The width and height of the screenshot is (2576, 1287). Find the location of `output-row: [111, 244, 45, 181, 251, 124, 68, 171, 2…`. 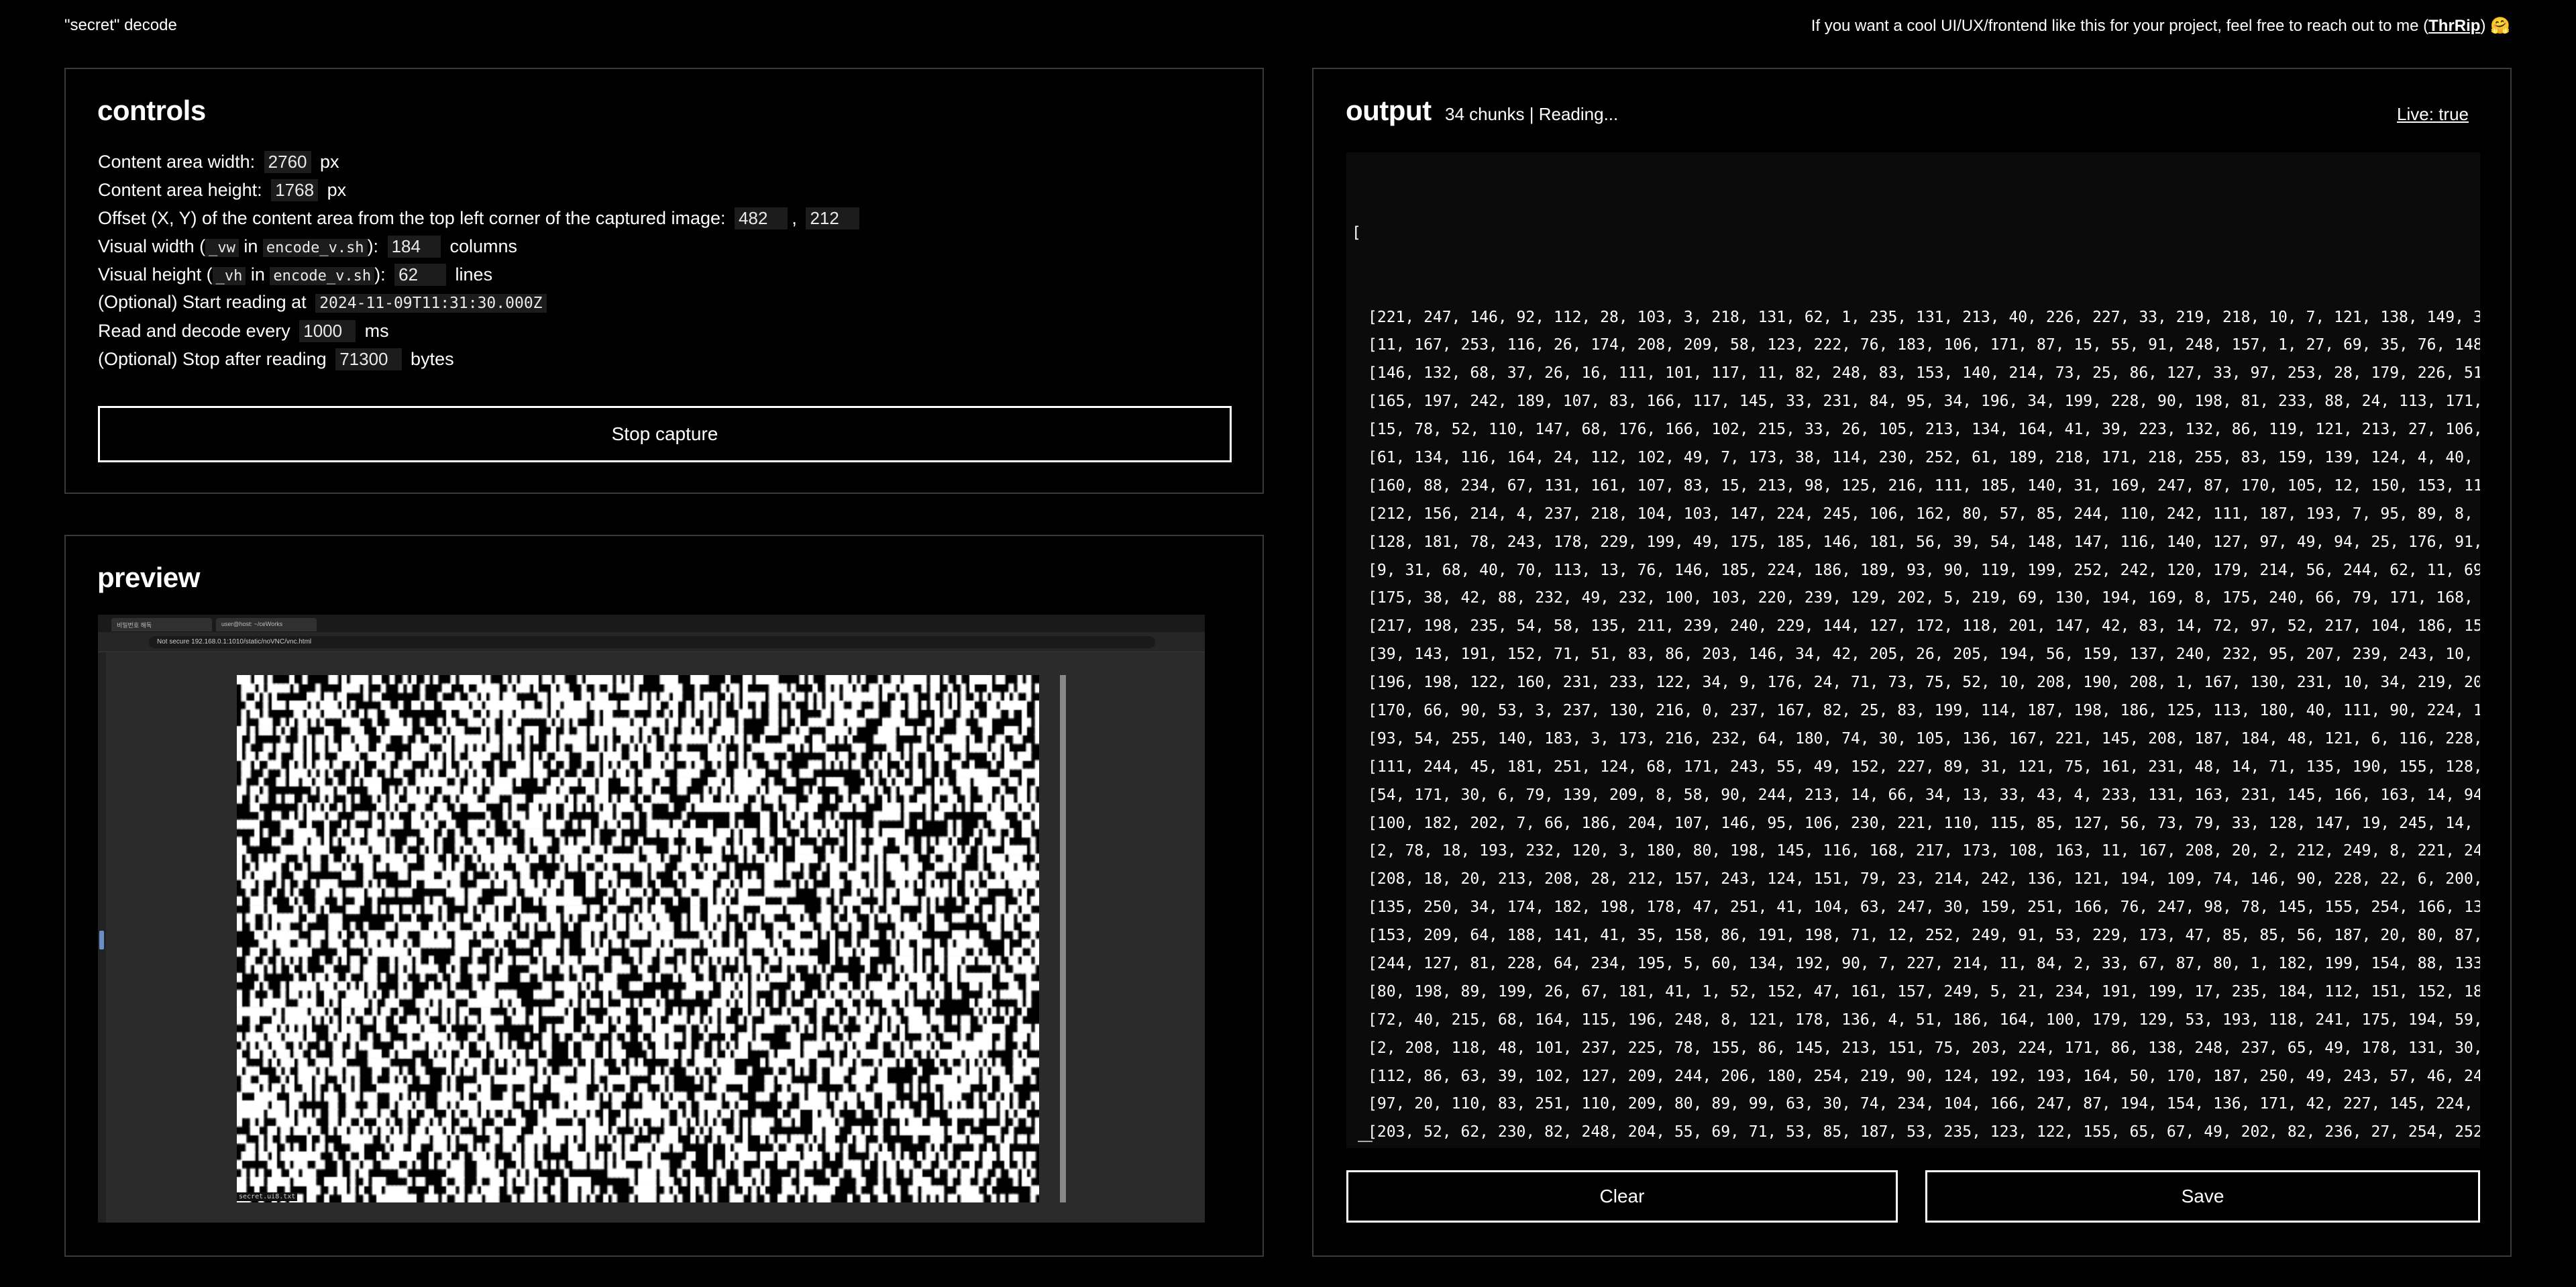

output-row: [111, 244, 45, 181, 251, 124, 68, 171, 2… is located at coordinates (1924, 767).